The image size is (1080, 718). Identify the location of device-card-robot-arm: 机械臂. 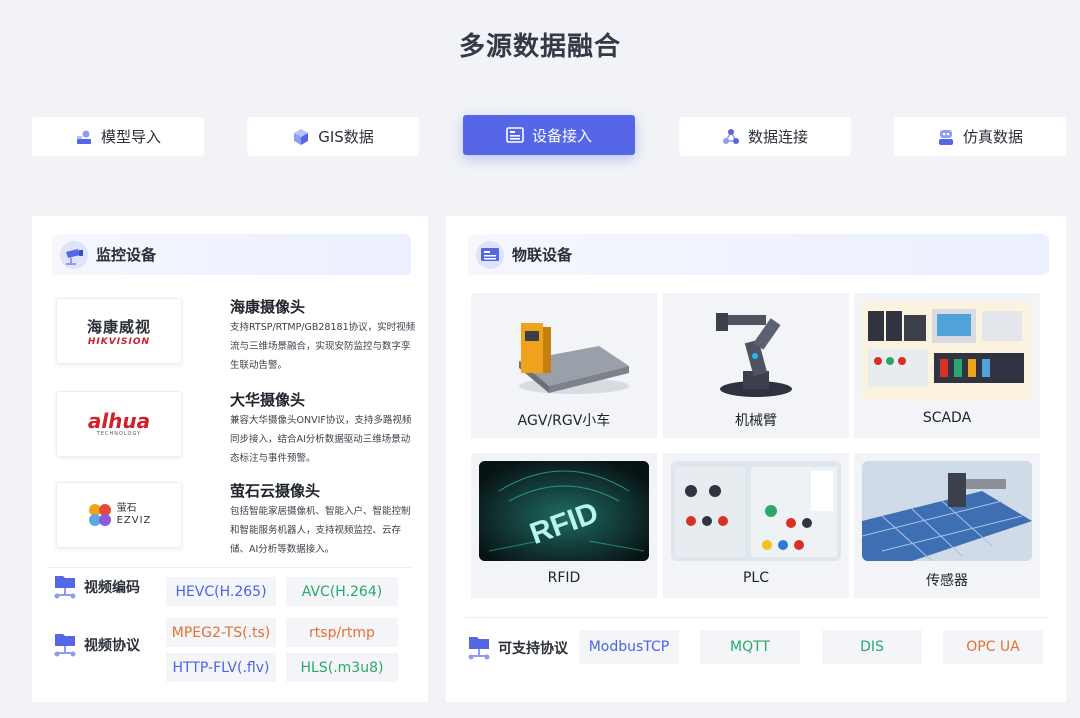
(756, 365).